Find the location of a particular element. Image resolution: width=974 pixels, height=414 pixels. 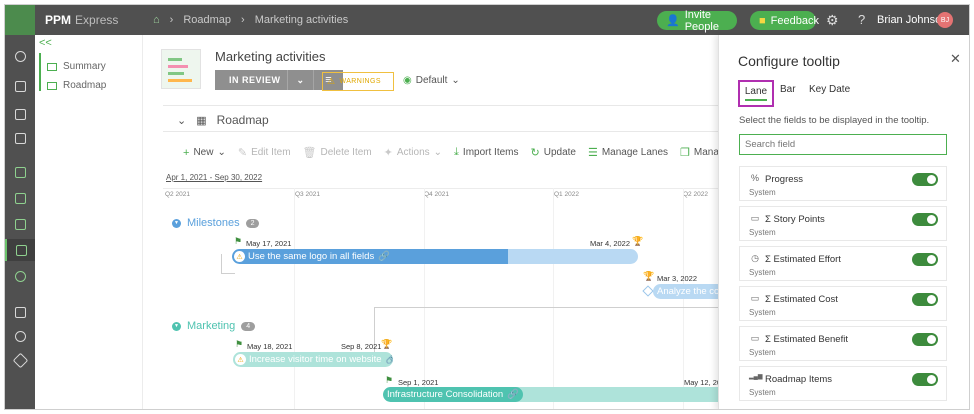

folder-icon is located at coordinates (20, 198).